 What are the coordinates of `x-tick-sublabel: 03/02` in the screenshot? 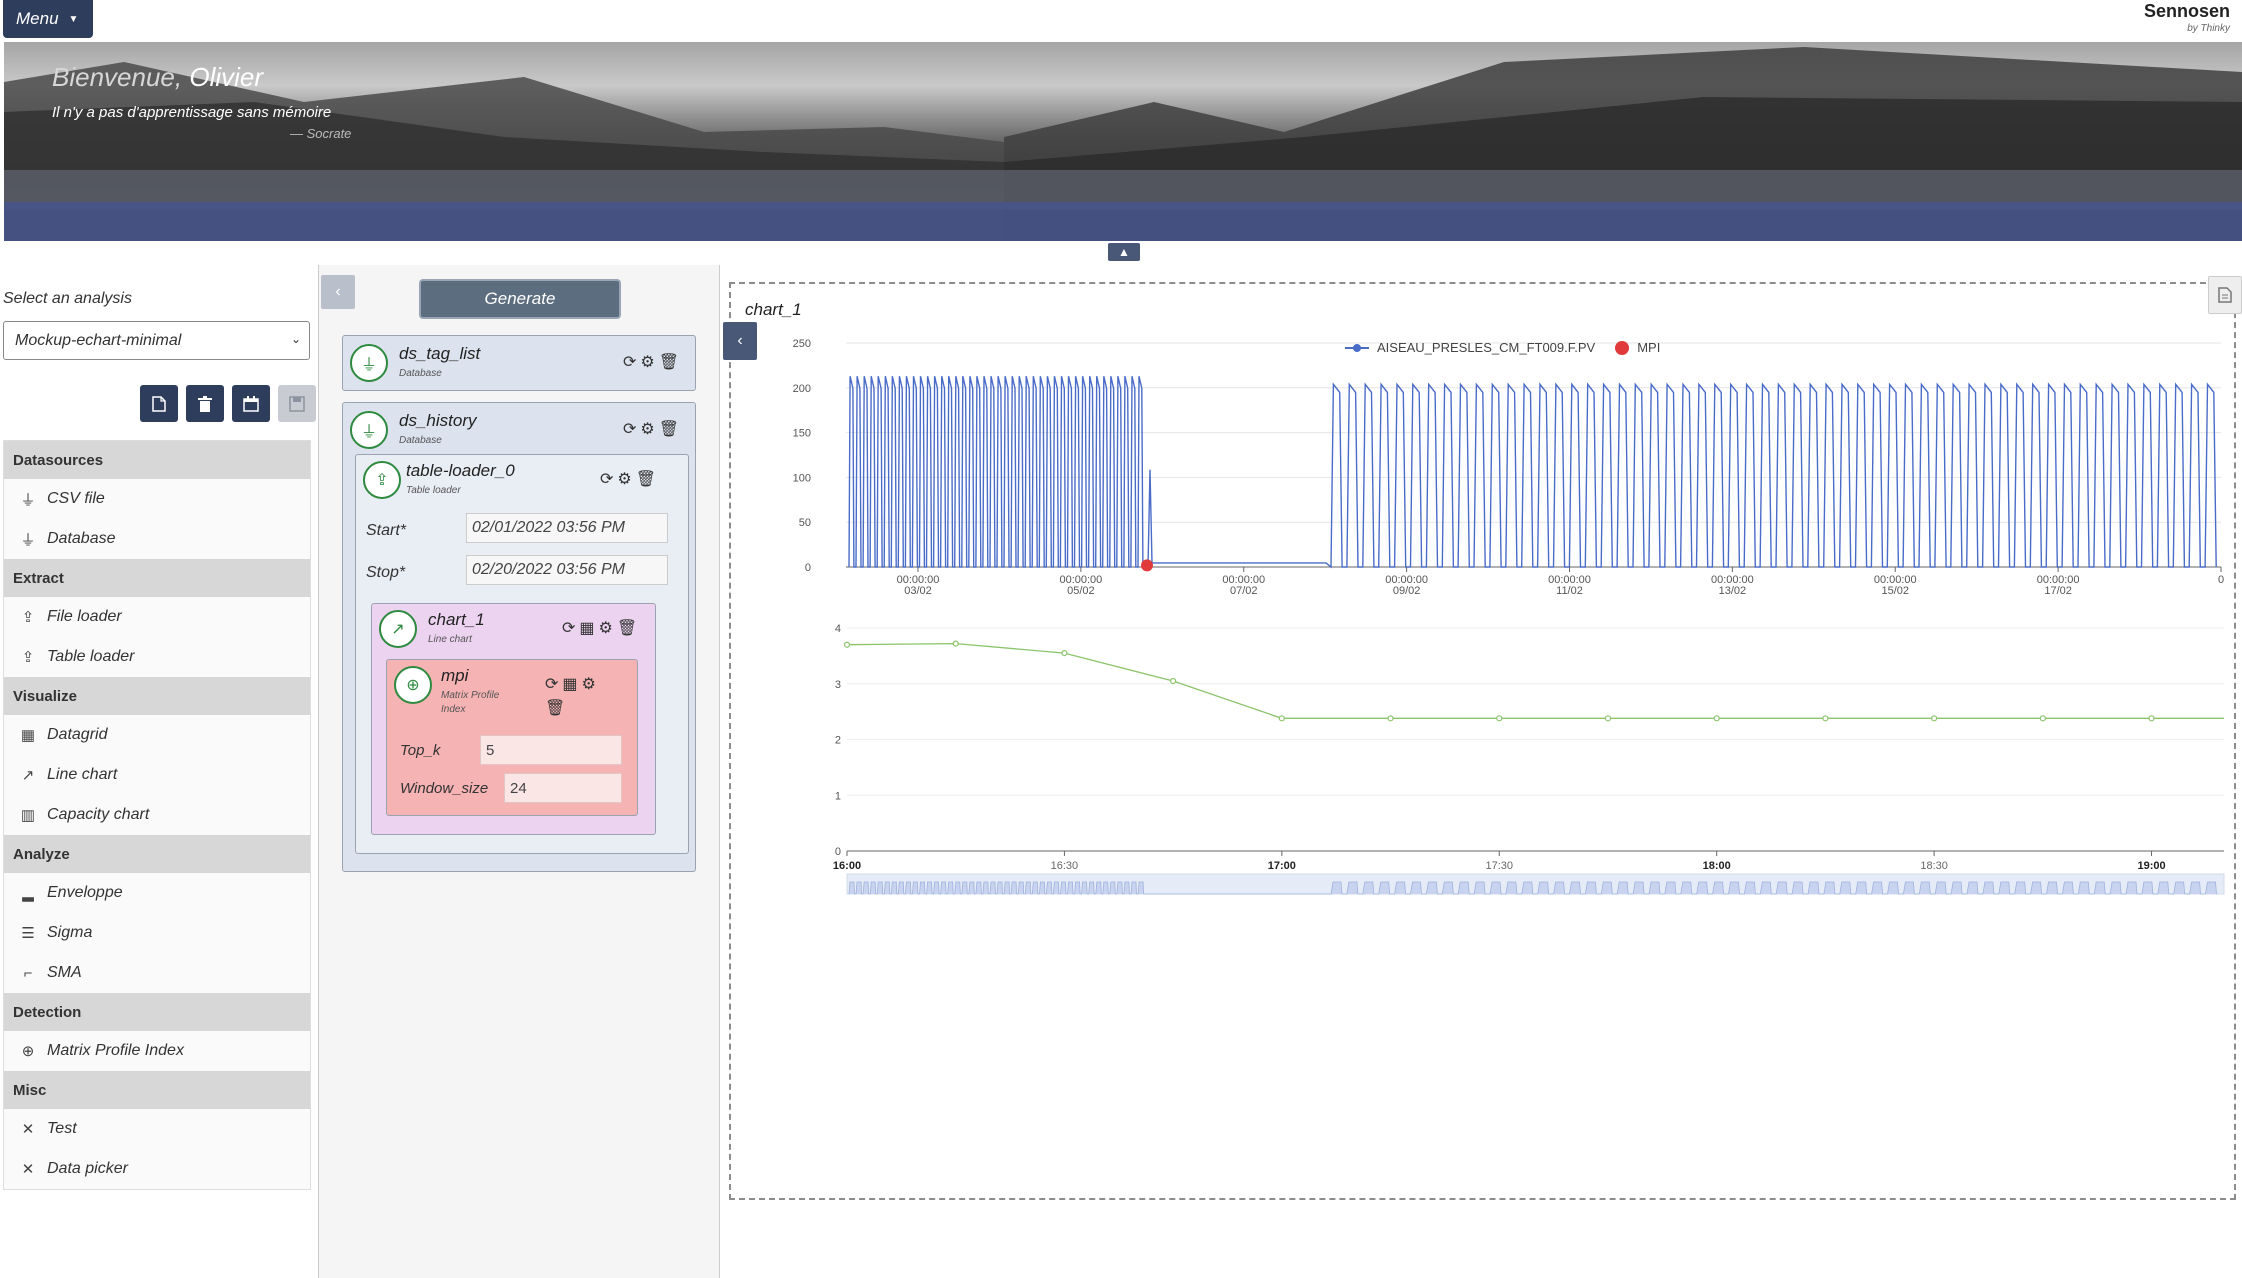 It's located at (918, 591).